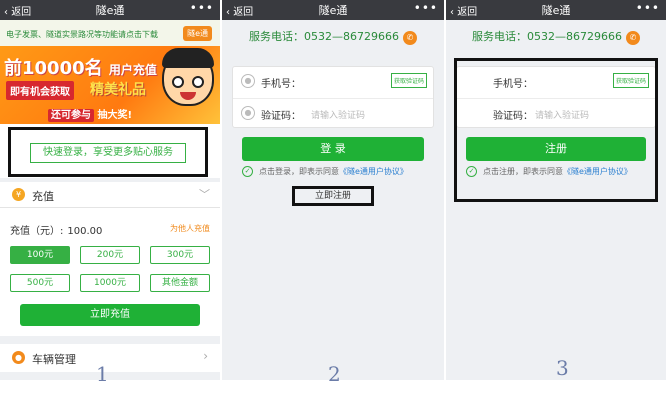 The width and height of the screenshot is (666, 400). I want to click on user-icon: ●, so click(248, 81).